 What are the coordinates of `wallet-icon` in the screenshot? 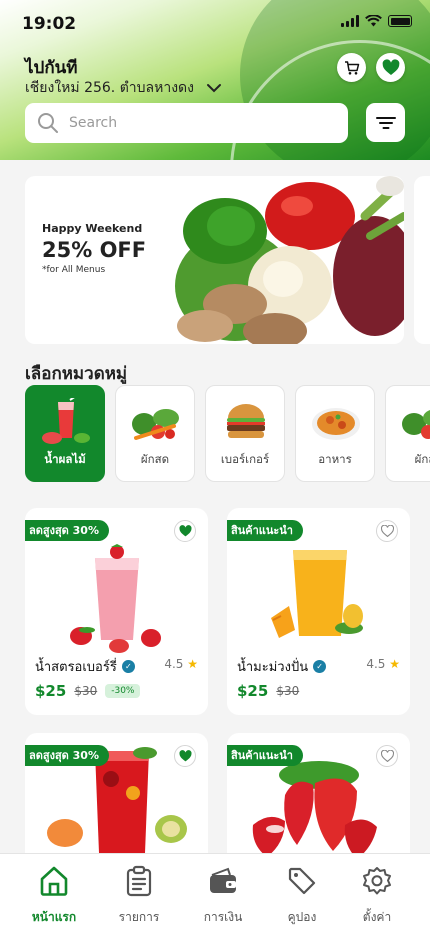 It's located at (223, 880).